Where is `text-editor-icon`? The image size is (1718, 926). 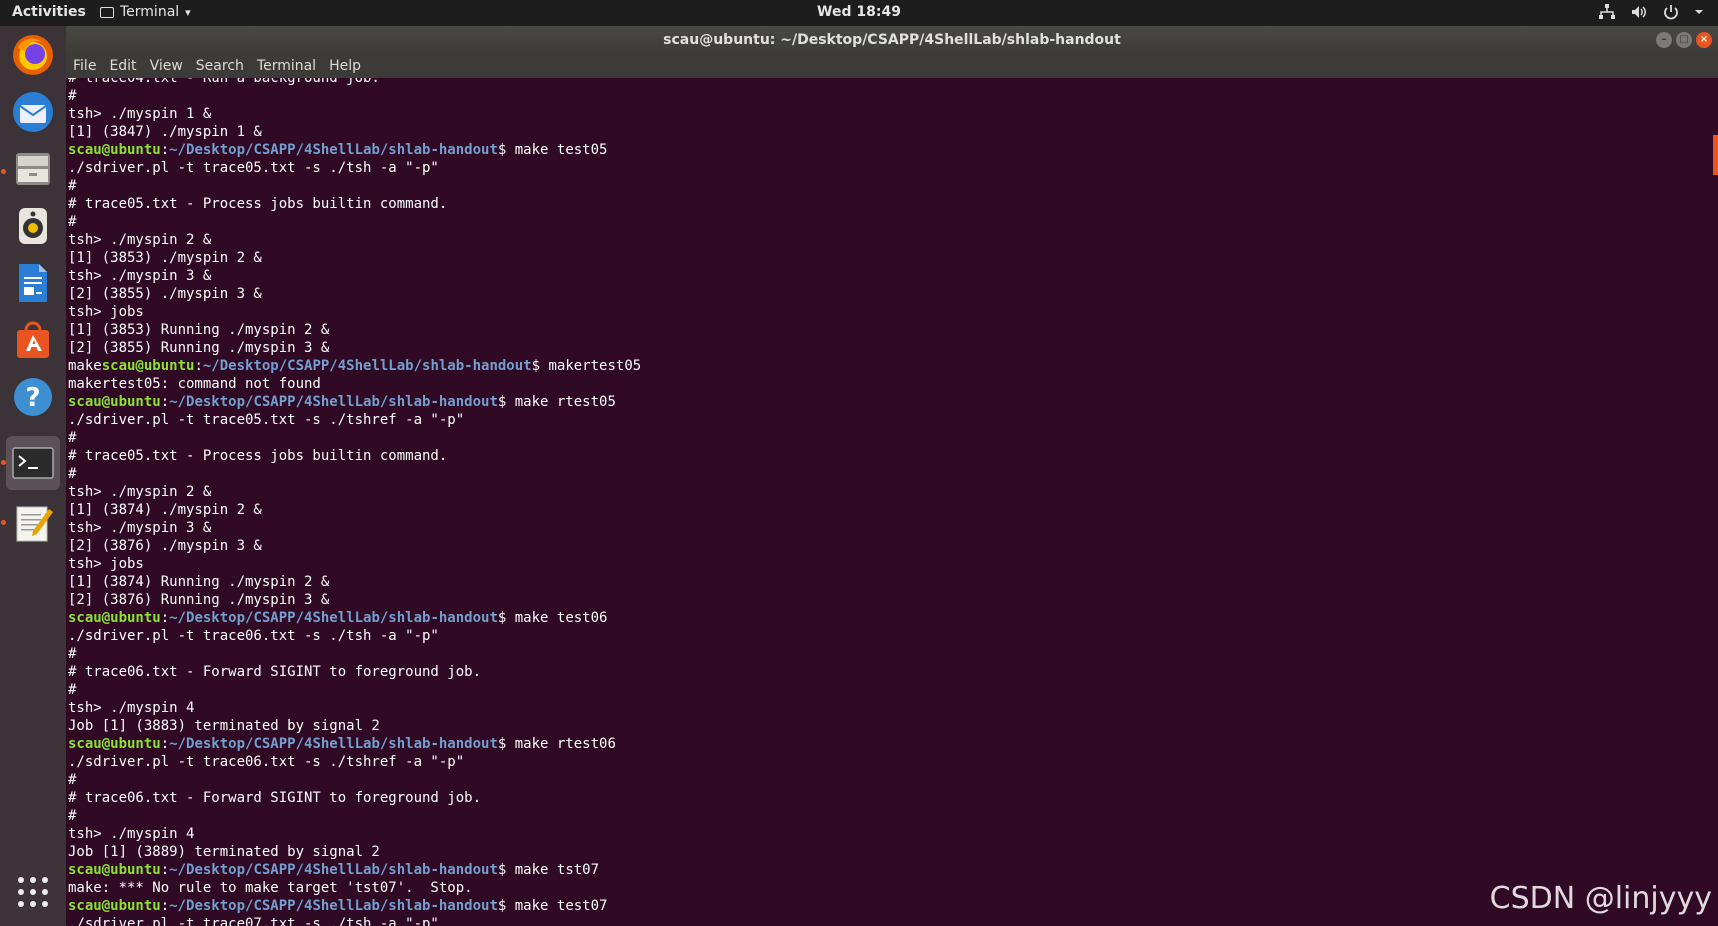 text-editor-icon is located at coordinates (34, 524).